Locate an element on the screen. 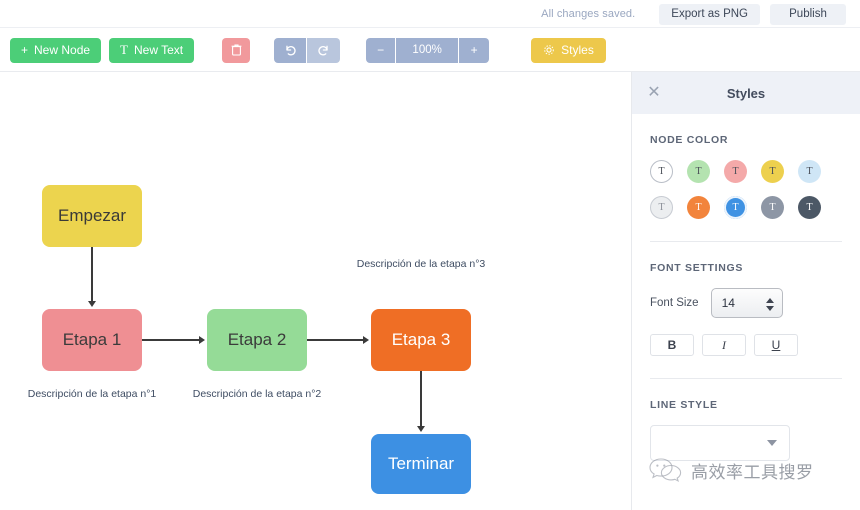 Image resolution: width=860 pixels, height=510 pixels. undo-button is located at coordinates (291, 50).